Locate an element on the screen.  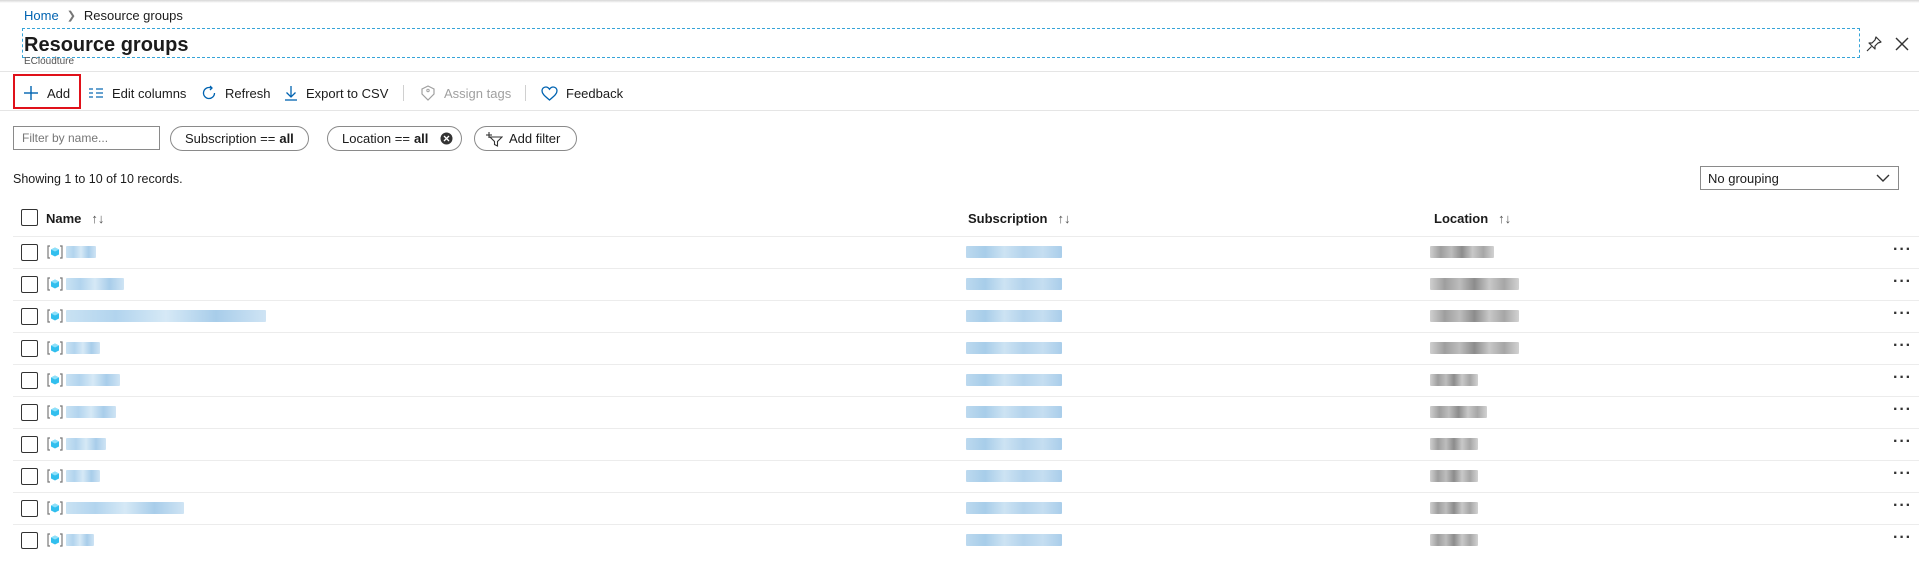
edit-columns-icon is located at coordinates (96, 93).